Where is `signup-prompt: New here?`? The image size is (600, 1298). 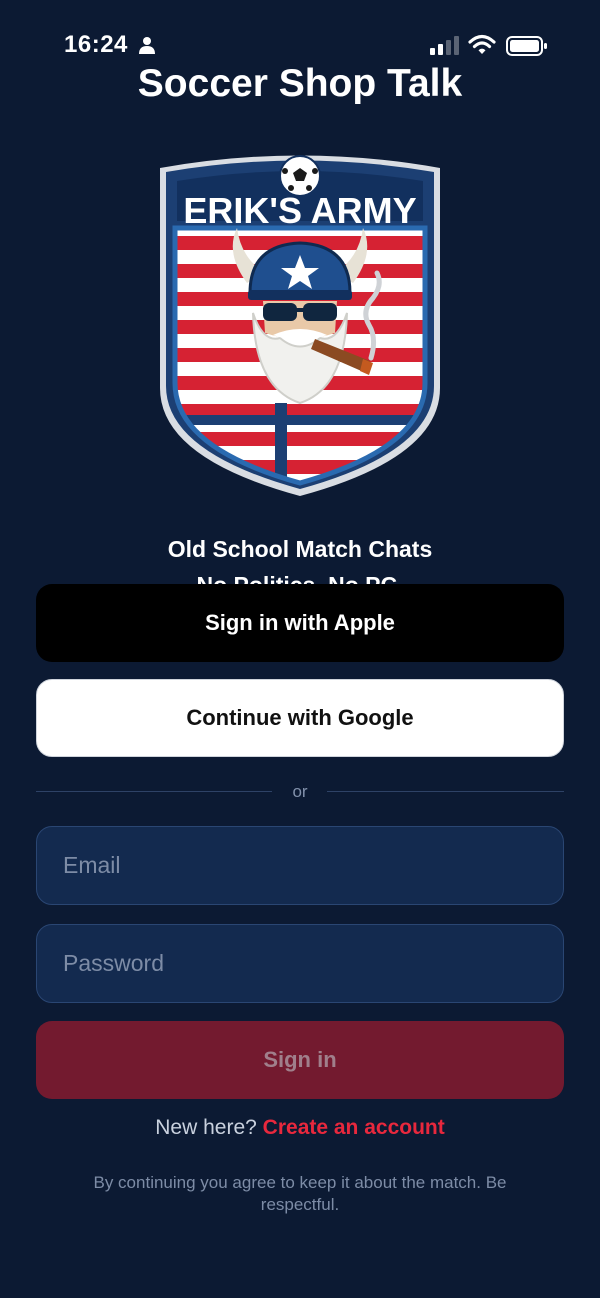
signup-prompt: New here? is located at coordinates (206, 1127).